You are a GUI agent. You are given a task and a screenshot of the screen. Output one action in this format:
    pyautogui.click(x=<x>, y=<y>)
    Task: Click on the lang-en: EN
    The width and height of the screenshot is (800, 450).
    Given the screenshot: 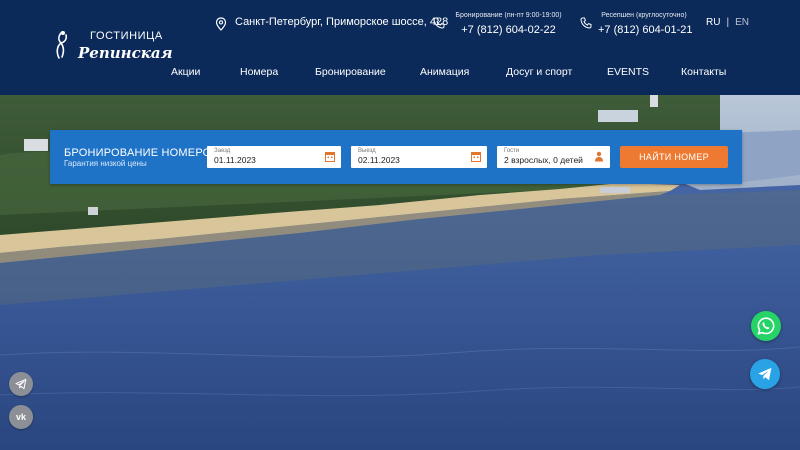 What is the action you would take?
    pyautogui.click(x=742, y=22)
    